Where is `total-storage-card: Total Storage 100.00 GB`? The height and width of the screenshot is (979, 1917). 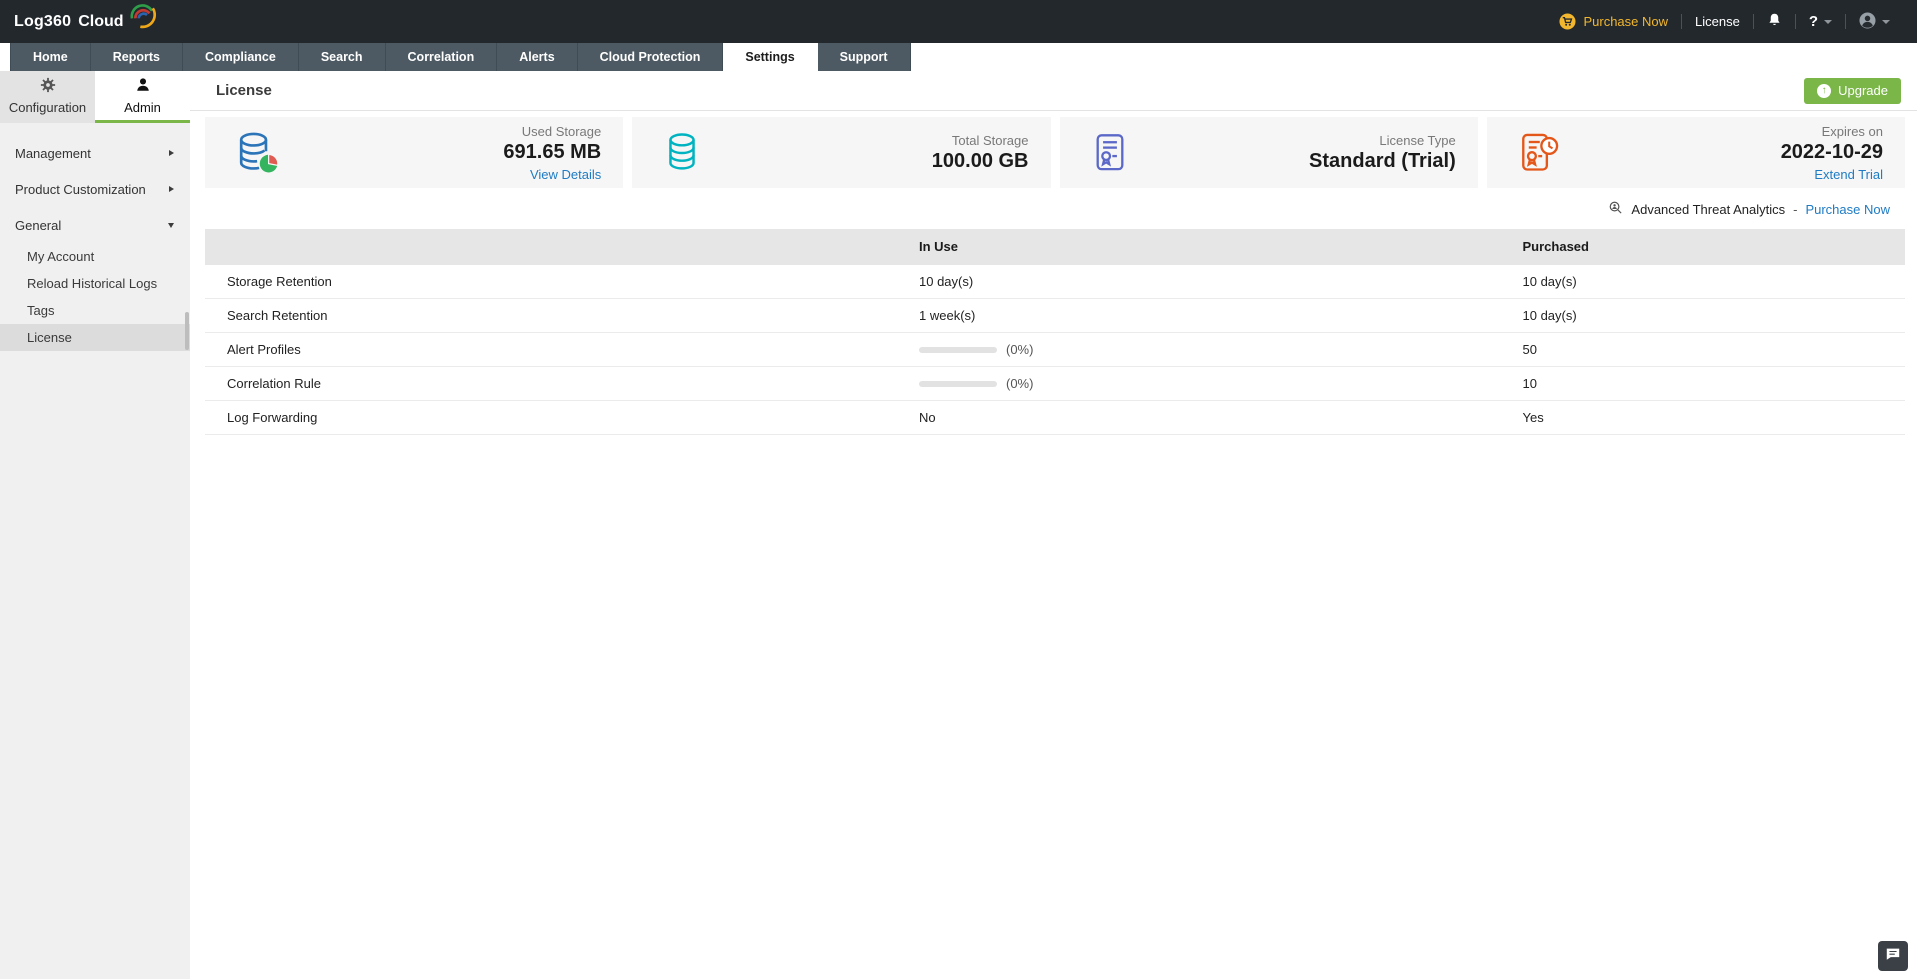
total-storage-card: Total Storage 100.00 GB is located at coordinates (841, 152).